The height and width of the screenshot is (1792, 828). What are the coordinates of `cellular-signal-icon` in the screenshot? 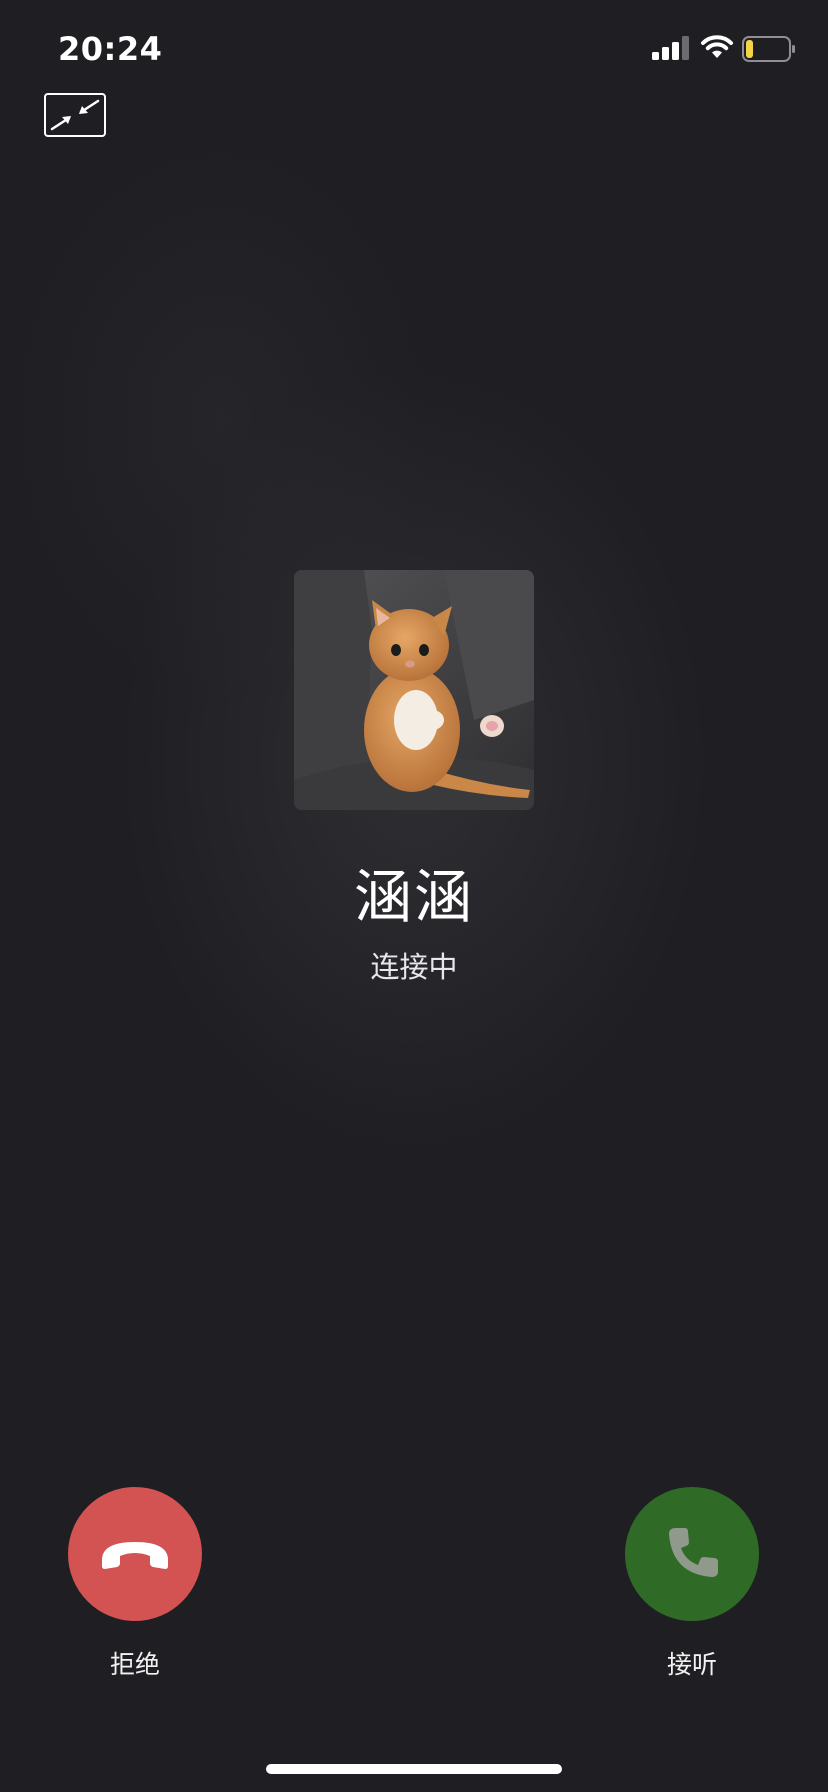 It's located at (670, 48).